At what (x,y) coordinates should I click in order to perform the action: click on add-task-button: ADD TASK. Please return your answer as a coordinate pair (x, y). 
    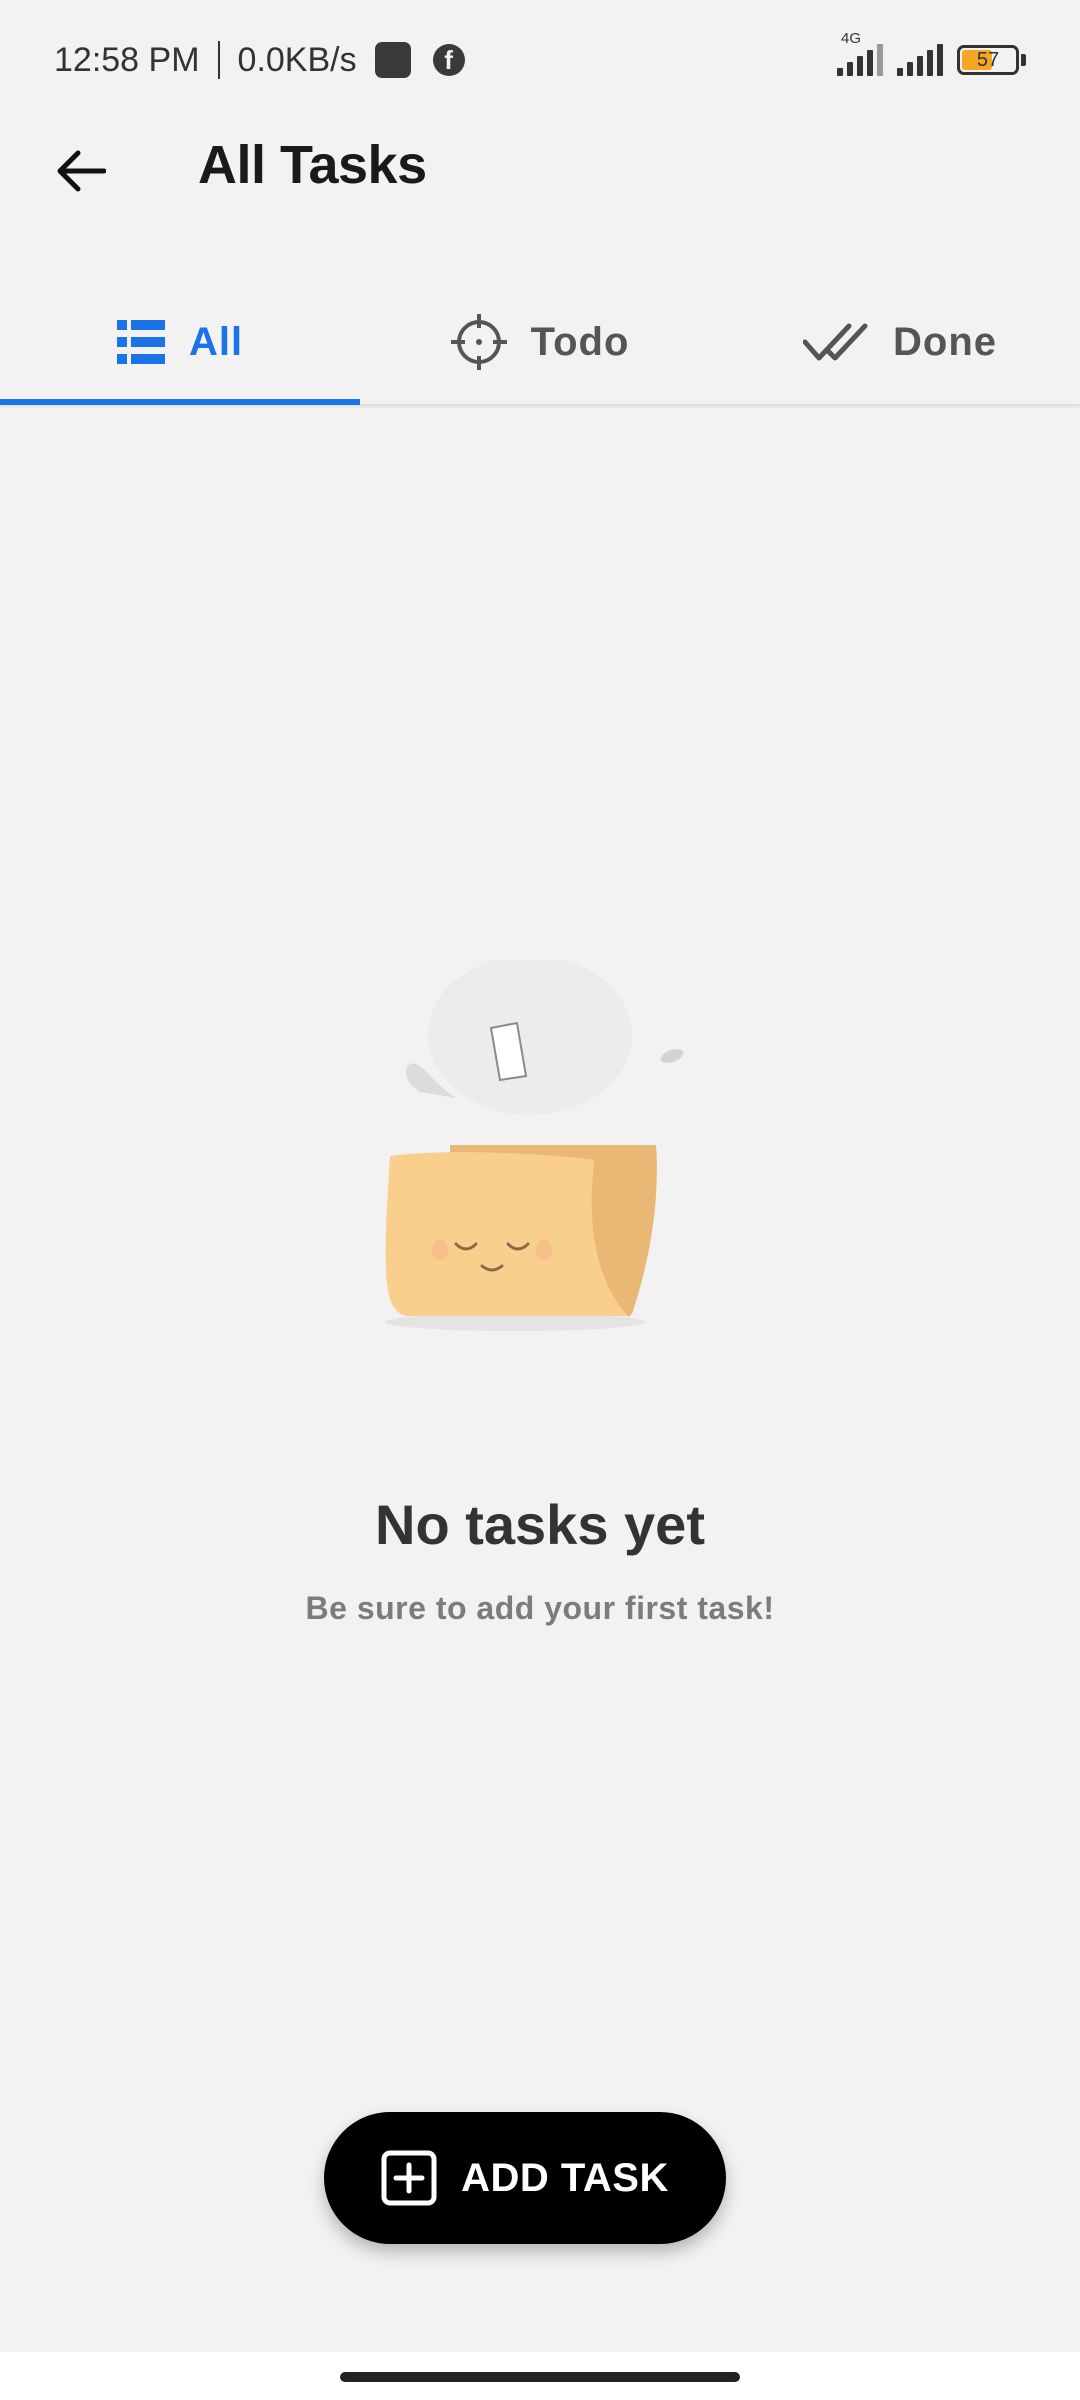
    Looking at the image, I should click on (525, 2178).